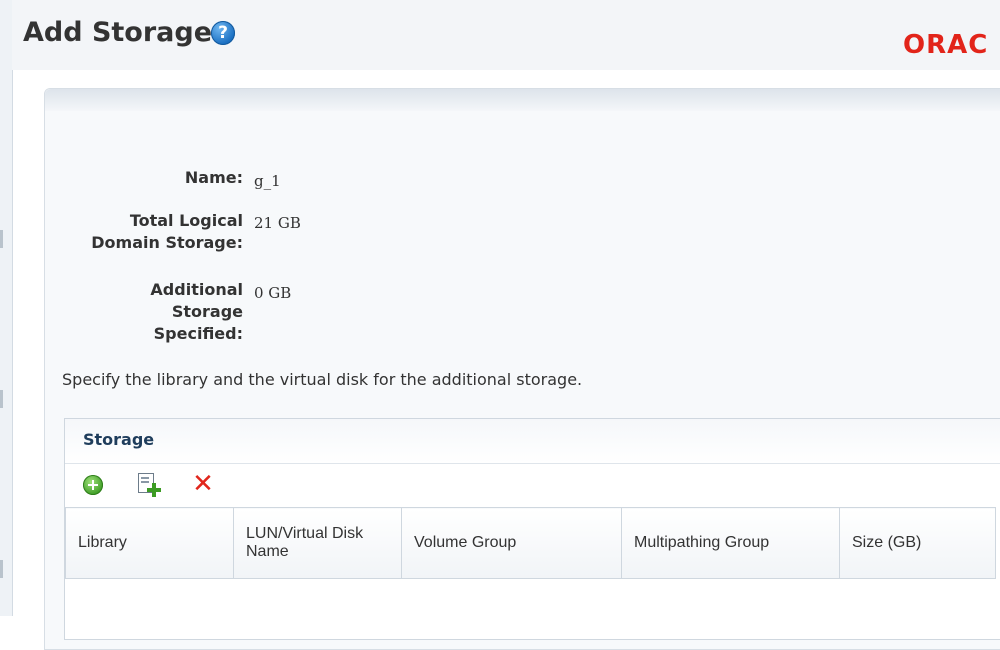  Describe the element at coordinates (522, 100) in the screenshot. I see `panel-header-bar` at that location.